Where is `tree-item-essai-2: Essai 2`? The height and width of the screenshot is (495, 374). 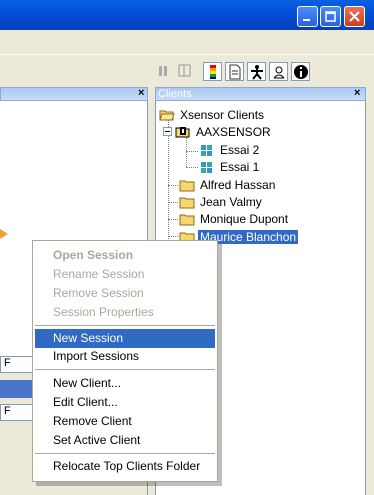
tree-item-essai-2: Essai 2 is located at coordinates (230, 149).